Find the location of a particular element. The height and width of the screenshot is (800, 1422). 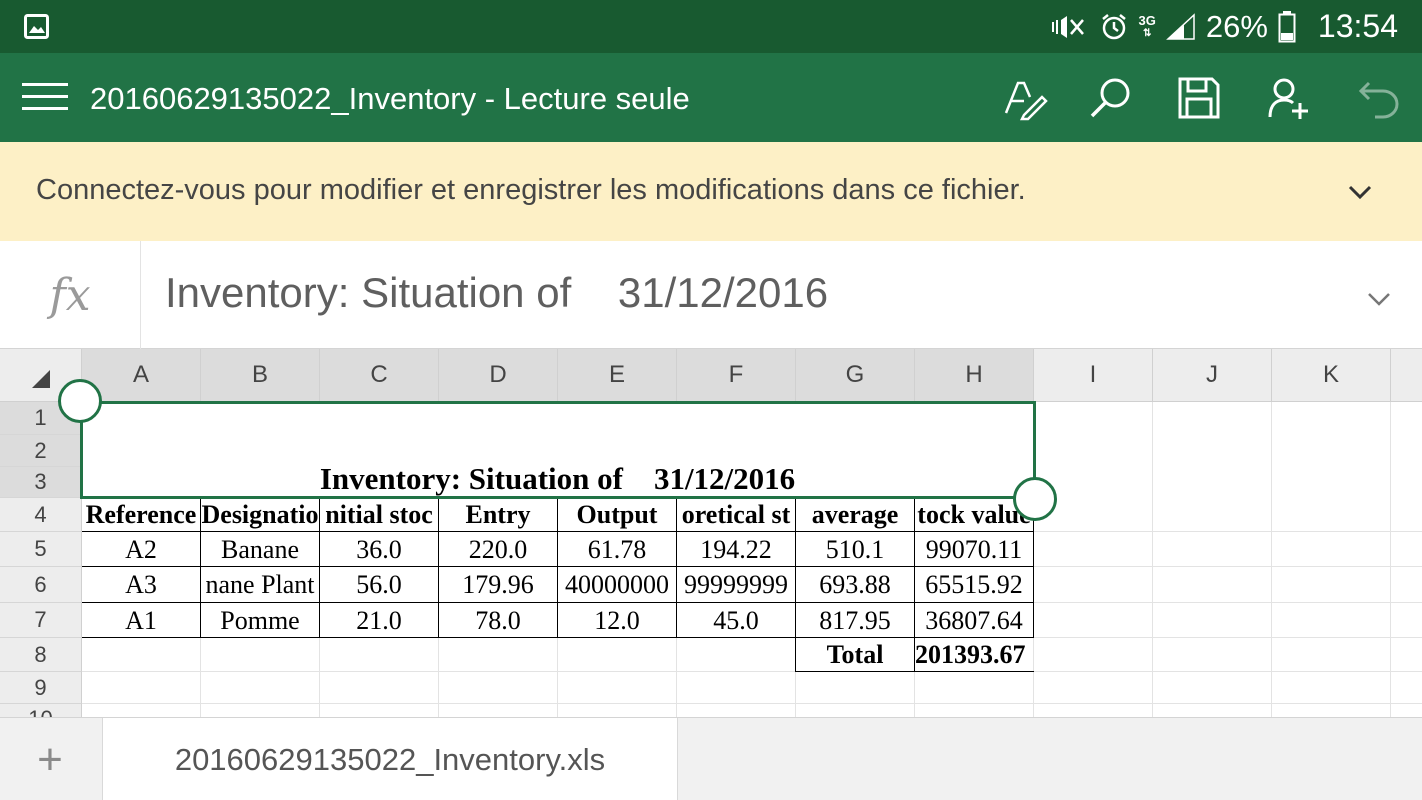

column-header: K is located at coordinates (1331, 375).